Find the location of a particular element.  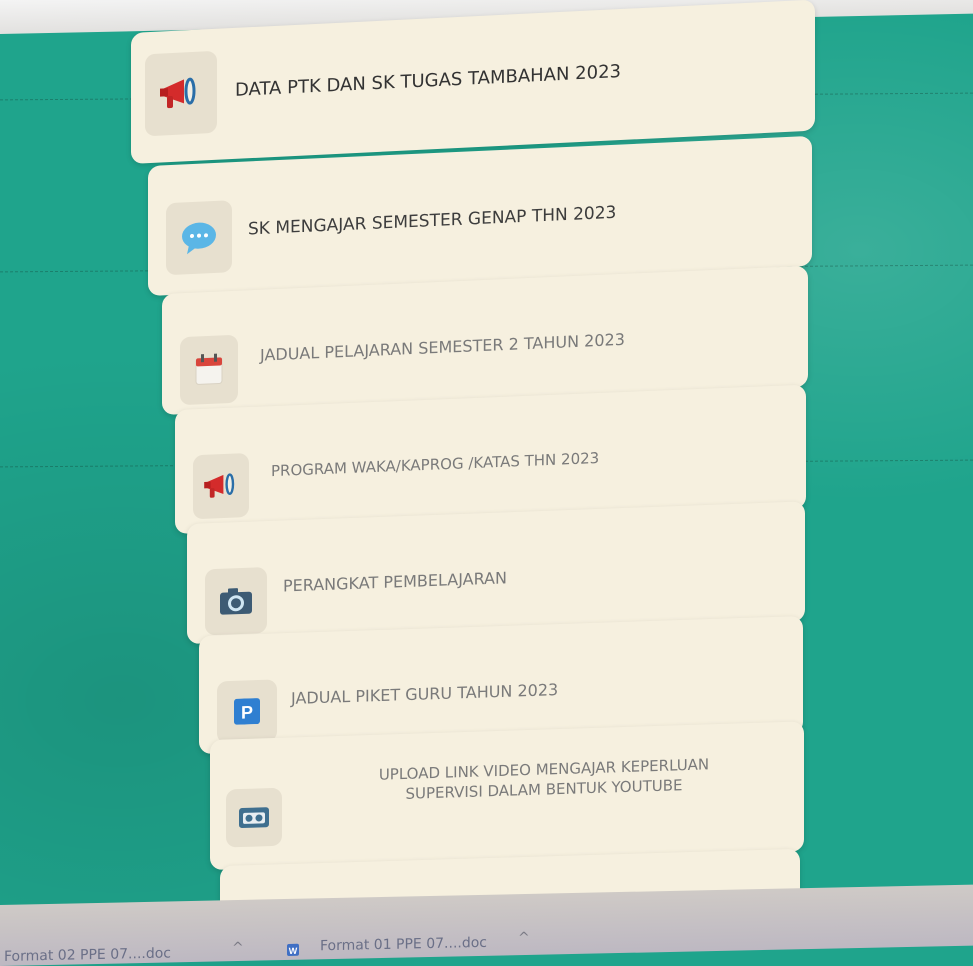

word-doc-icon: W is located at coordinates (293, 949).